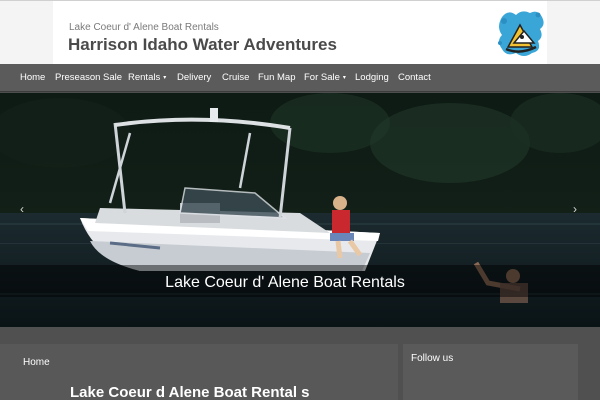 This screenshot has height=400, width=600. I want to click on nav-item-home: Home, so click(32, 78).